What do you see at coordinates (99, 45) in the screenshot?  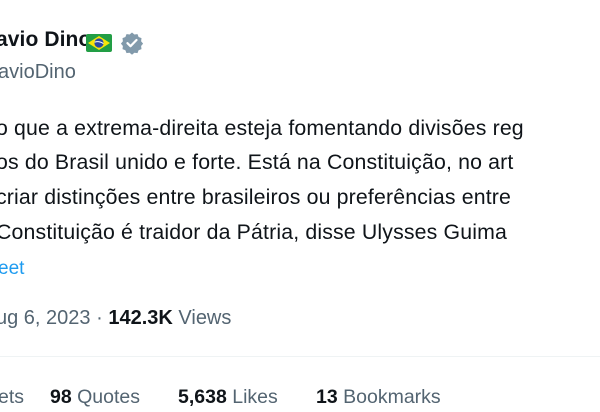 I see `brazil-flag-icon` at bounding box center [99, 45].